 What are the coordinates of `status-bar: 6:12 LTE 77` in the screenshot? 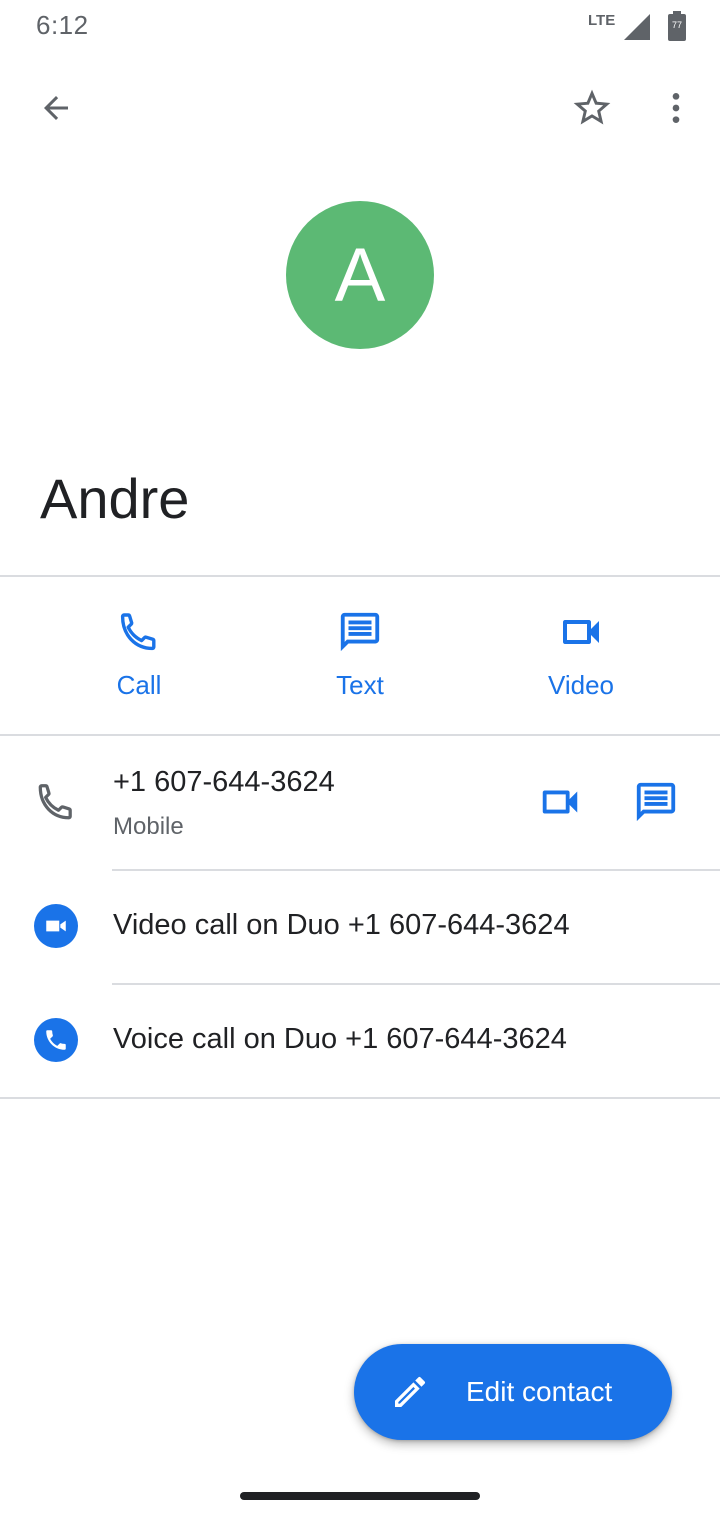 It's located at (360, 28).